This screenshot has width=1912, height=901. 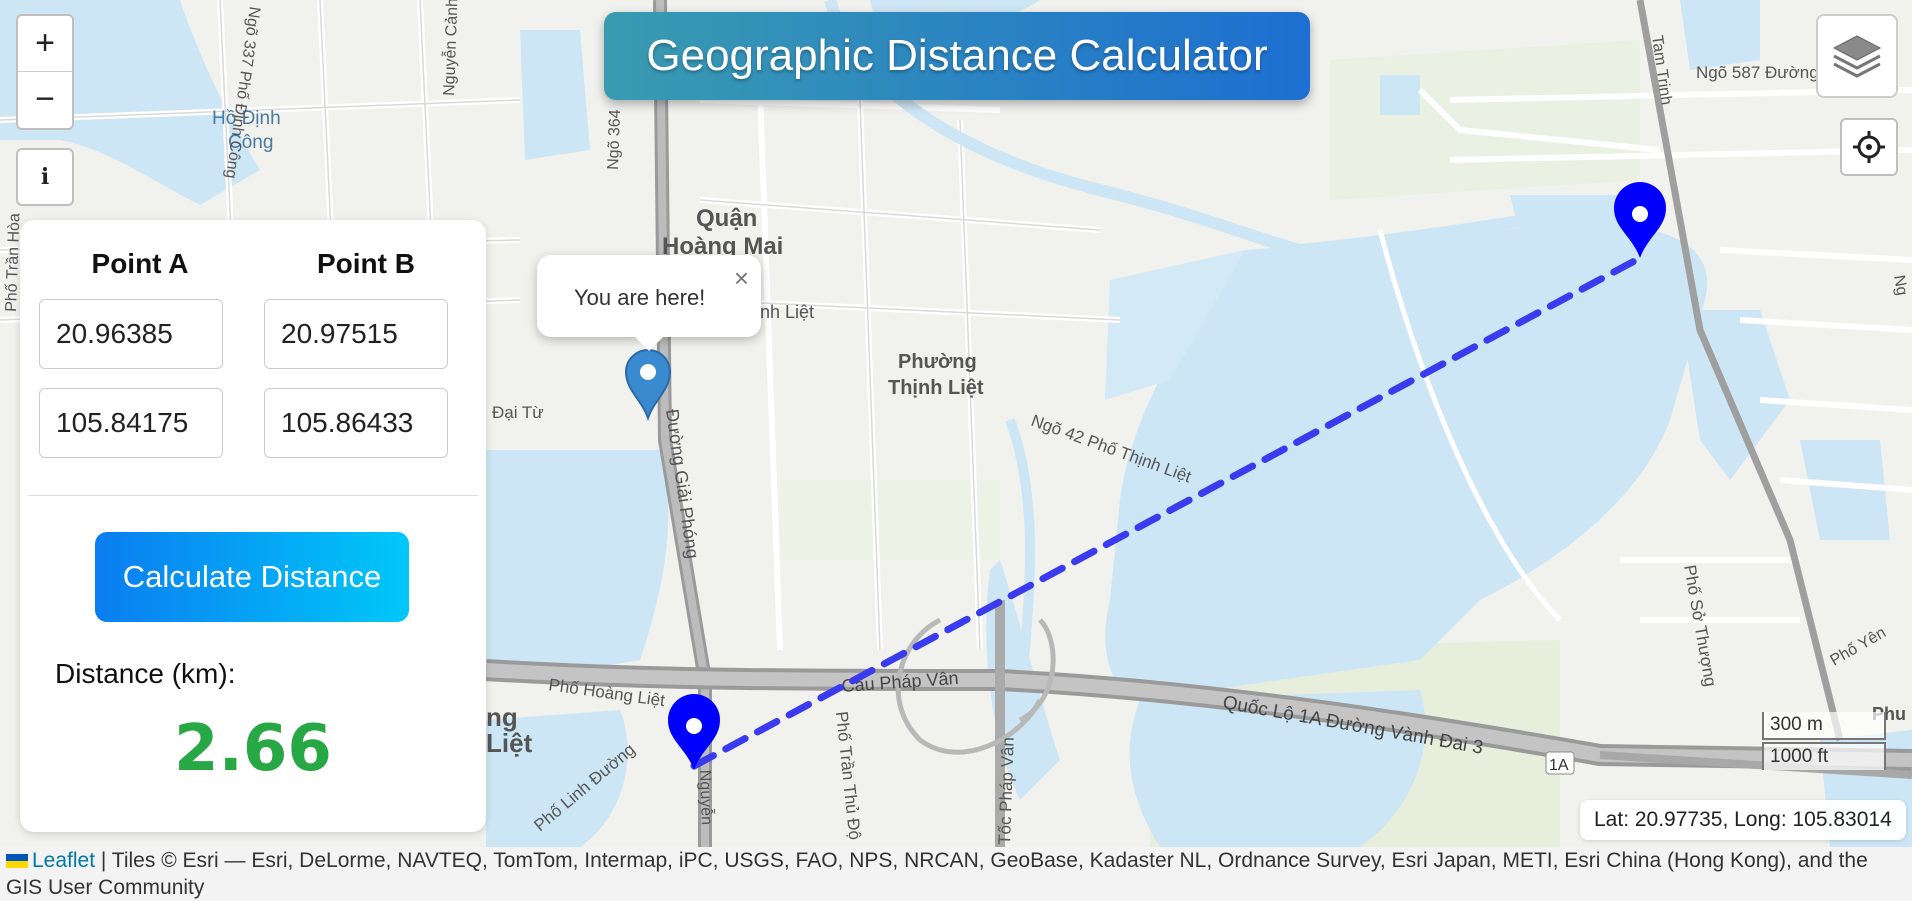 I want to click on leaflet-link: Leaflet, so click(x=63, y=860).